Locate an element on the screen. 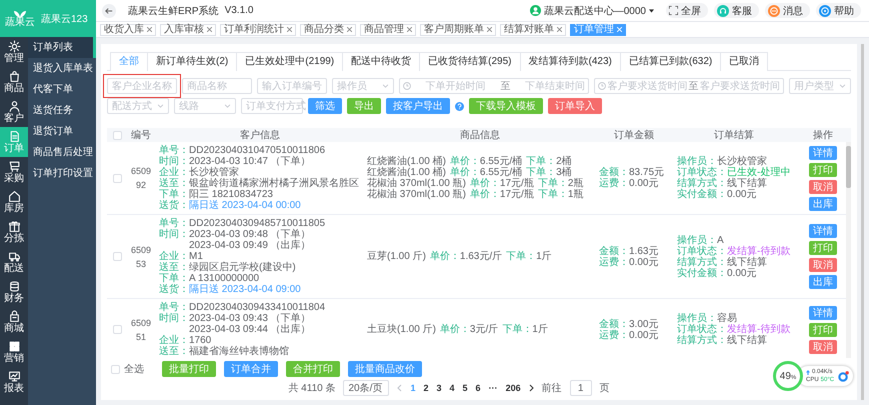  header-button: 消息 is located at coordinates (787, 10).